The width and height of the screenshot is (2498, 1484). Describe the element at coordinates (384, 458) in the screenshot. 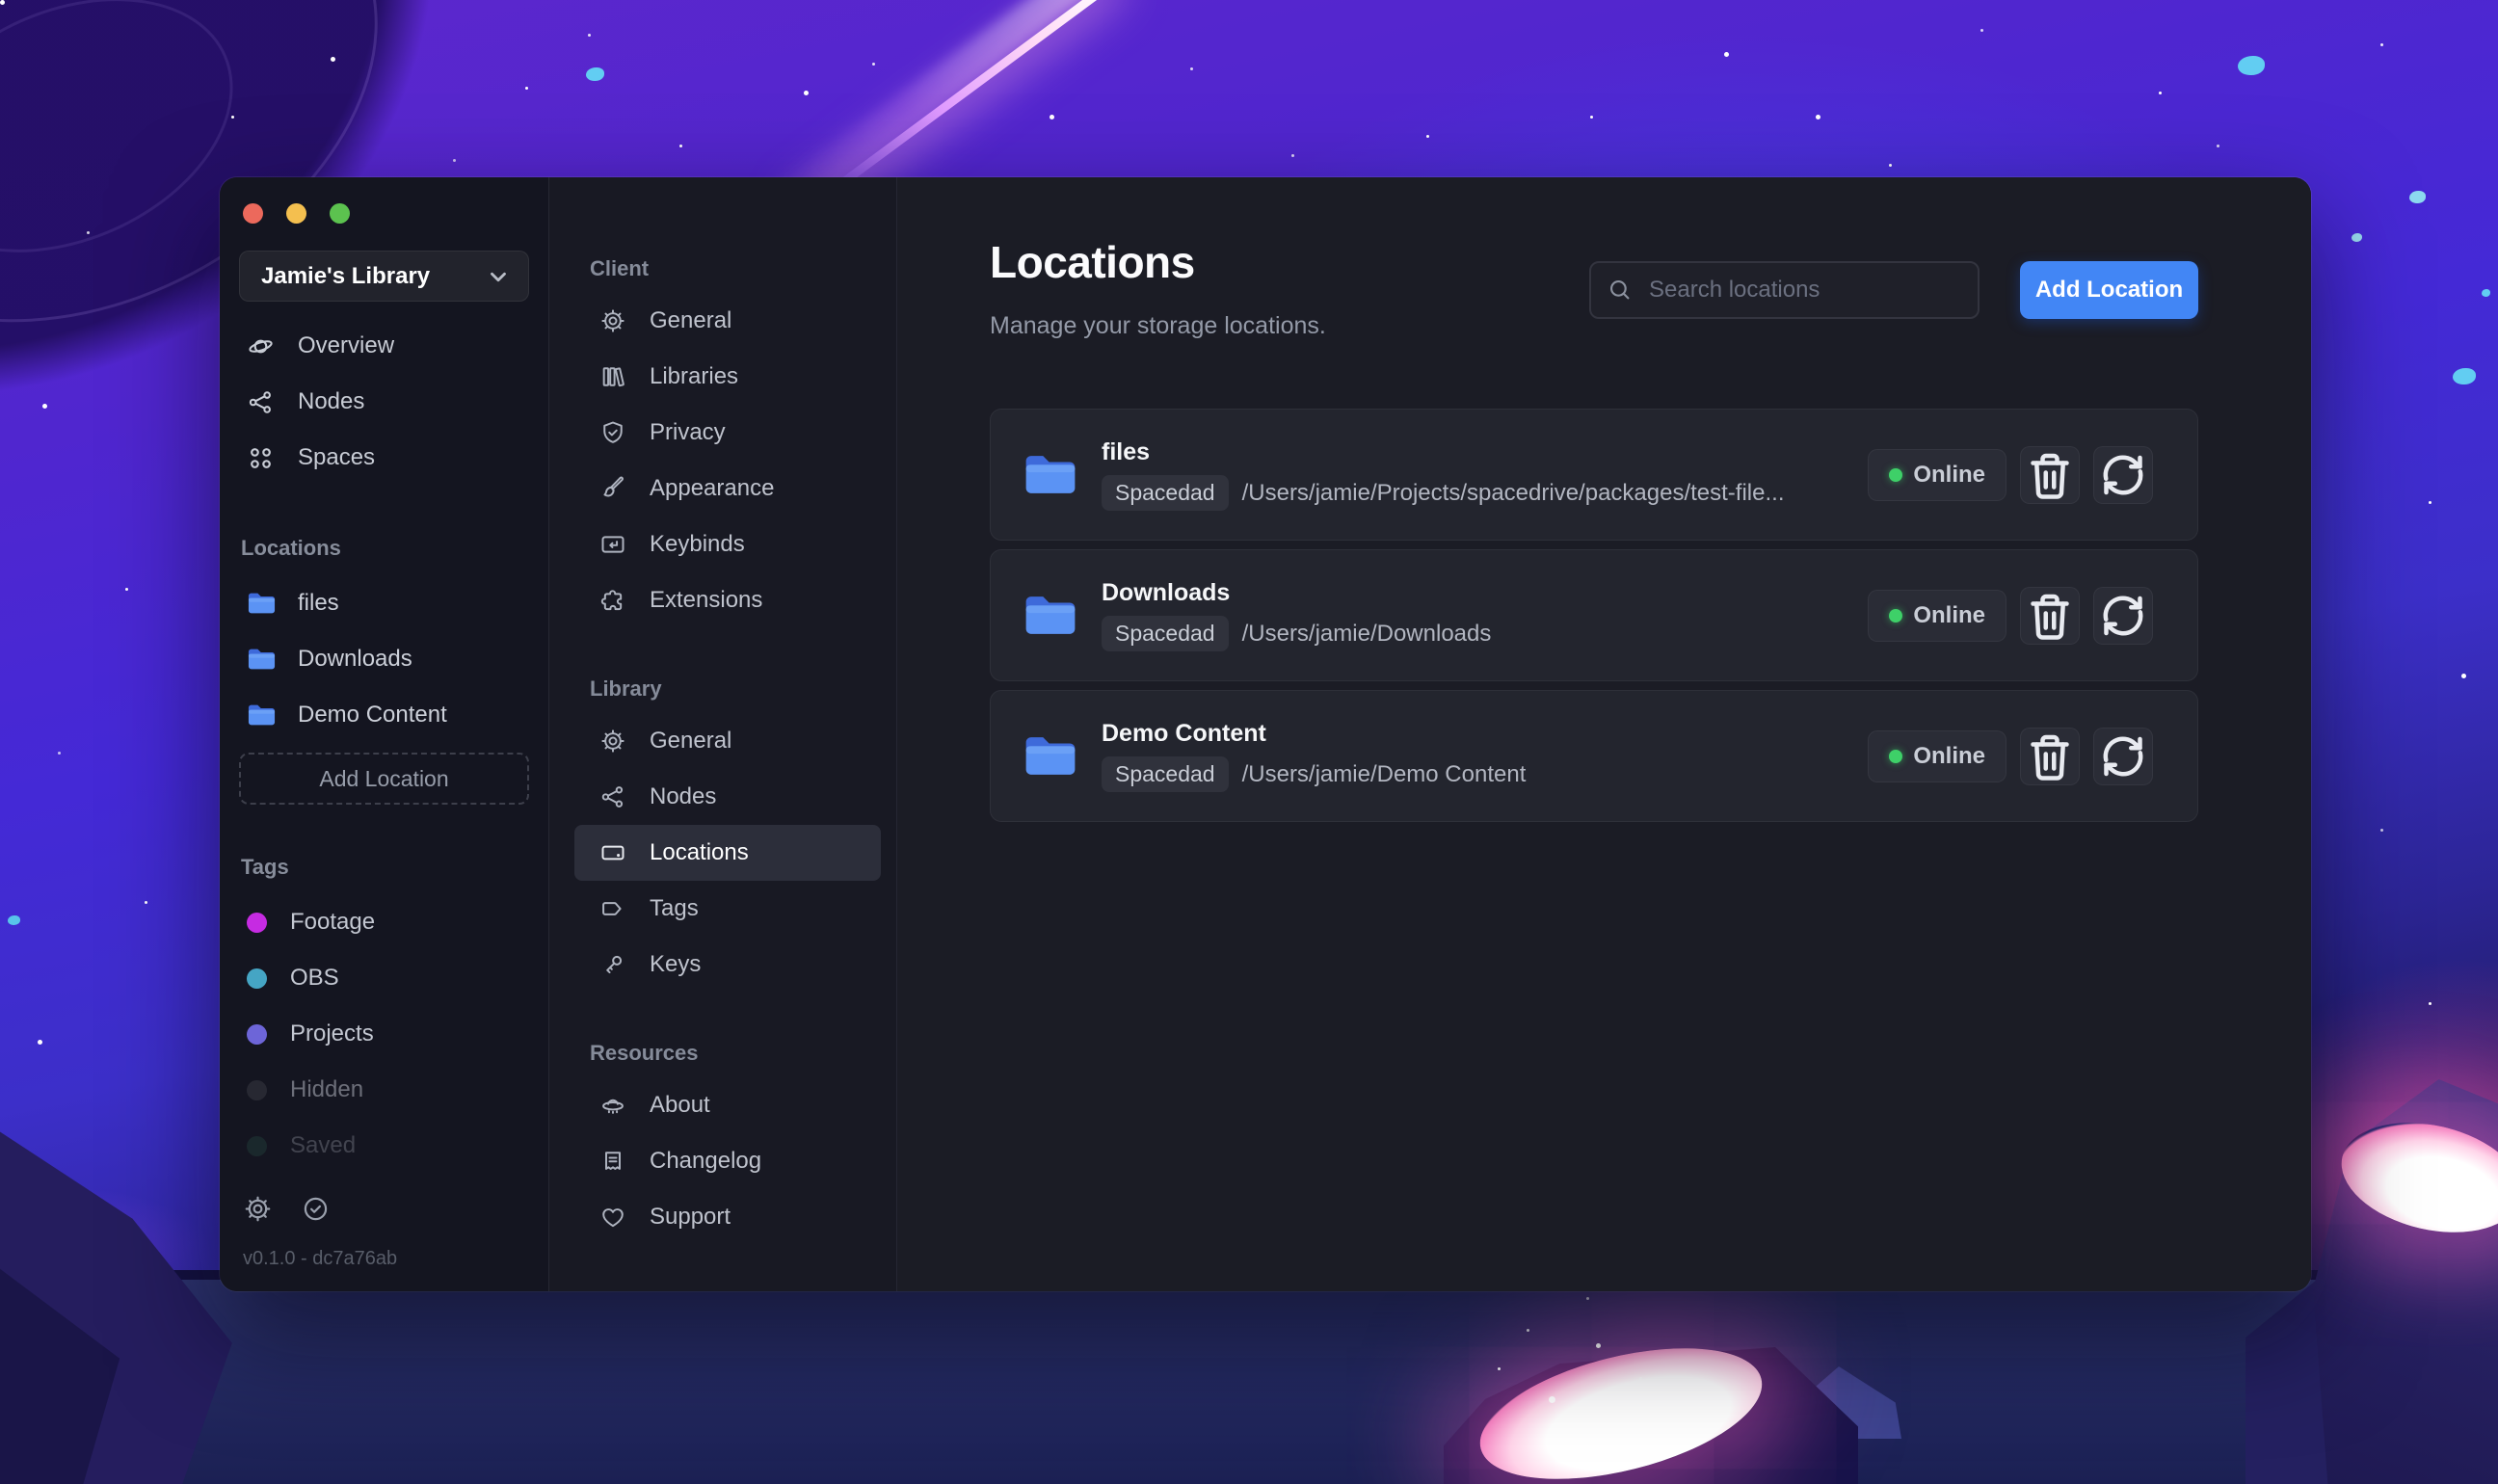

I see `sidebar-item-spaces: Spaces` at that location.